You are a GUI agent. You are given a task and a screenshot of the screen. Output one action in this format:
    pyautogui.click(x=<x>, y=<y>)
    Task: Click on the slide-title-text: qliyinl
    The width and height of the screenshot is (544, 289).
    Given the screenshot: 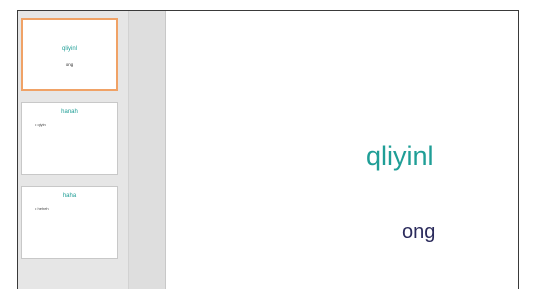 What is the action you would take?
    pyautogui.click(x=400, y=156)
    